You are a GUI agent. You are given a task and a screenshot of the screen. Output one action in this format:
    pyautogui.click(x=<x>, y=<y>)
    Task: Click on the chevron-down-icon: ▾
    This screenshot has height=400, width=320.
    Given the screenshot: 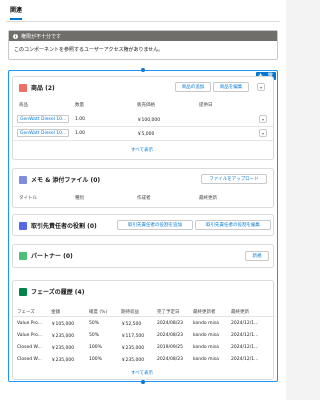 What is the action you would take?
    pyautogui.click(x=261, y=87)
    